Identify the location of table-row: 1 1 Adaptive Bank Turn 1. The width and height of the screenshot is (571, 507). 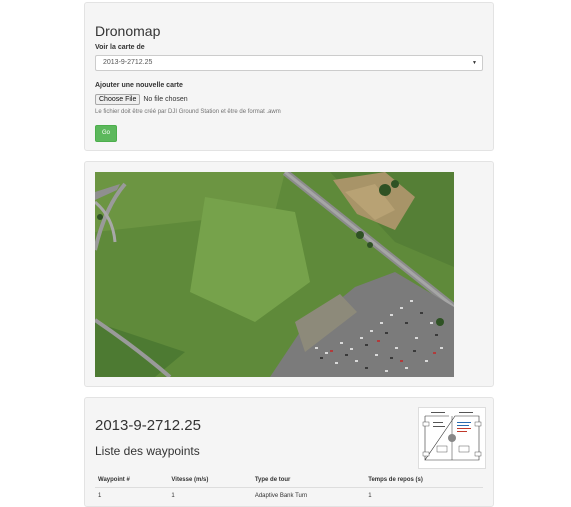
(289, 496).